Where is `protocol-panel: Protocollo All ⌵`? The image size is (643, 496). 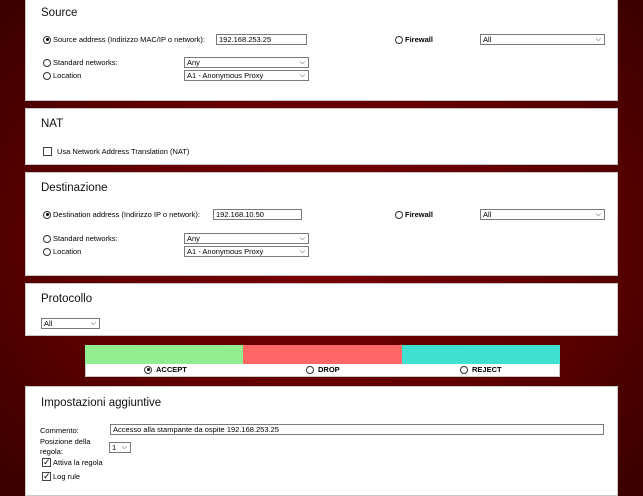
protocol-panel: Protocollo All ⌵ is located at coordinates (321, 309).